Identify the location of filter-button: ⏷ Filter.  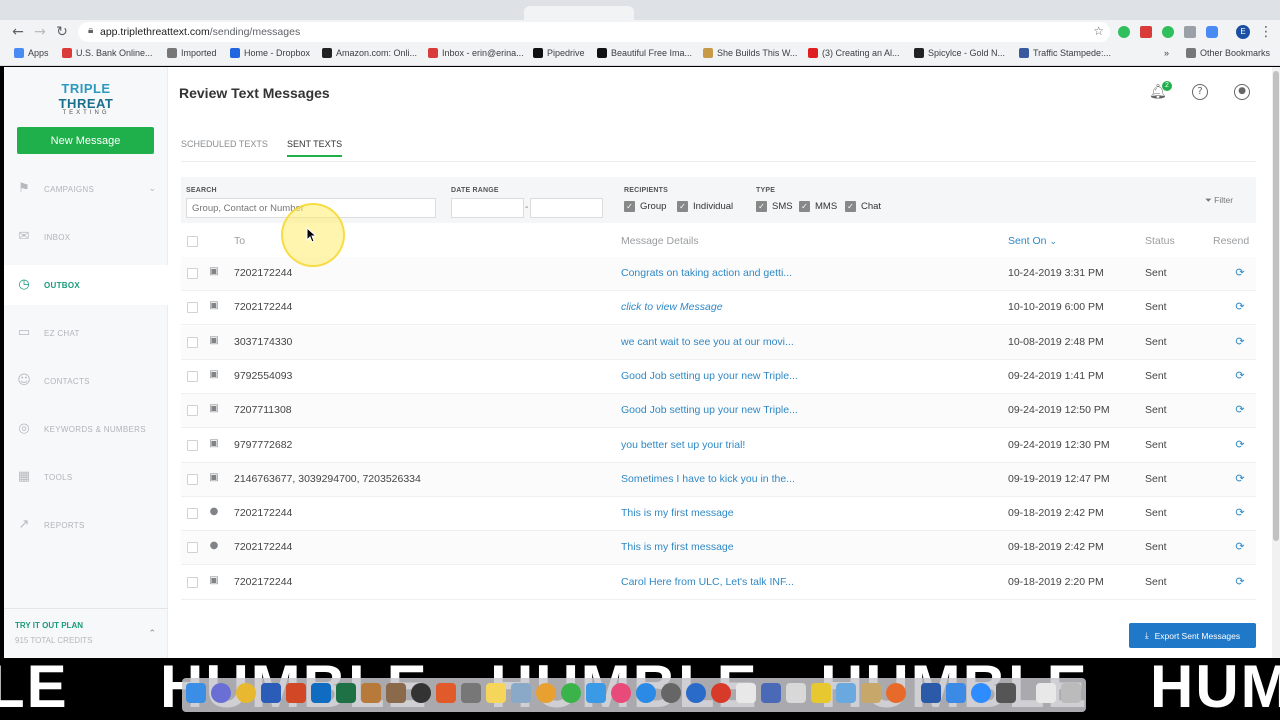
(1219, 200).